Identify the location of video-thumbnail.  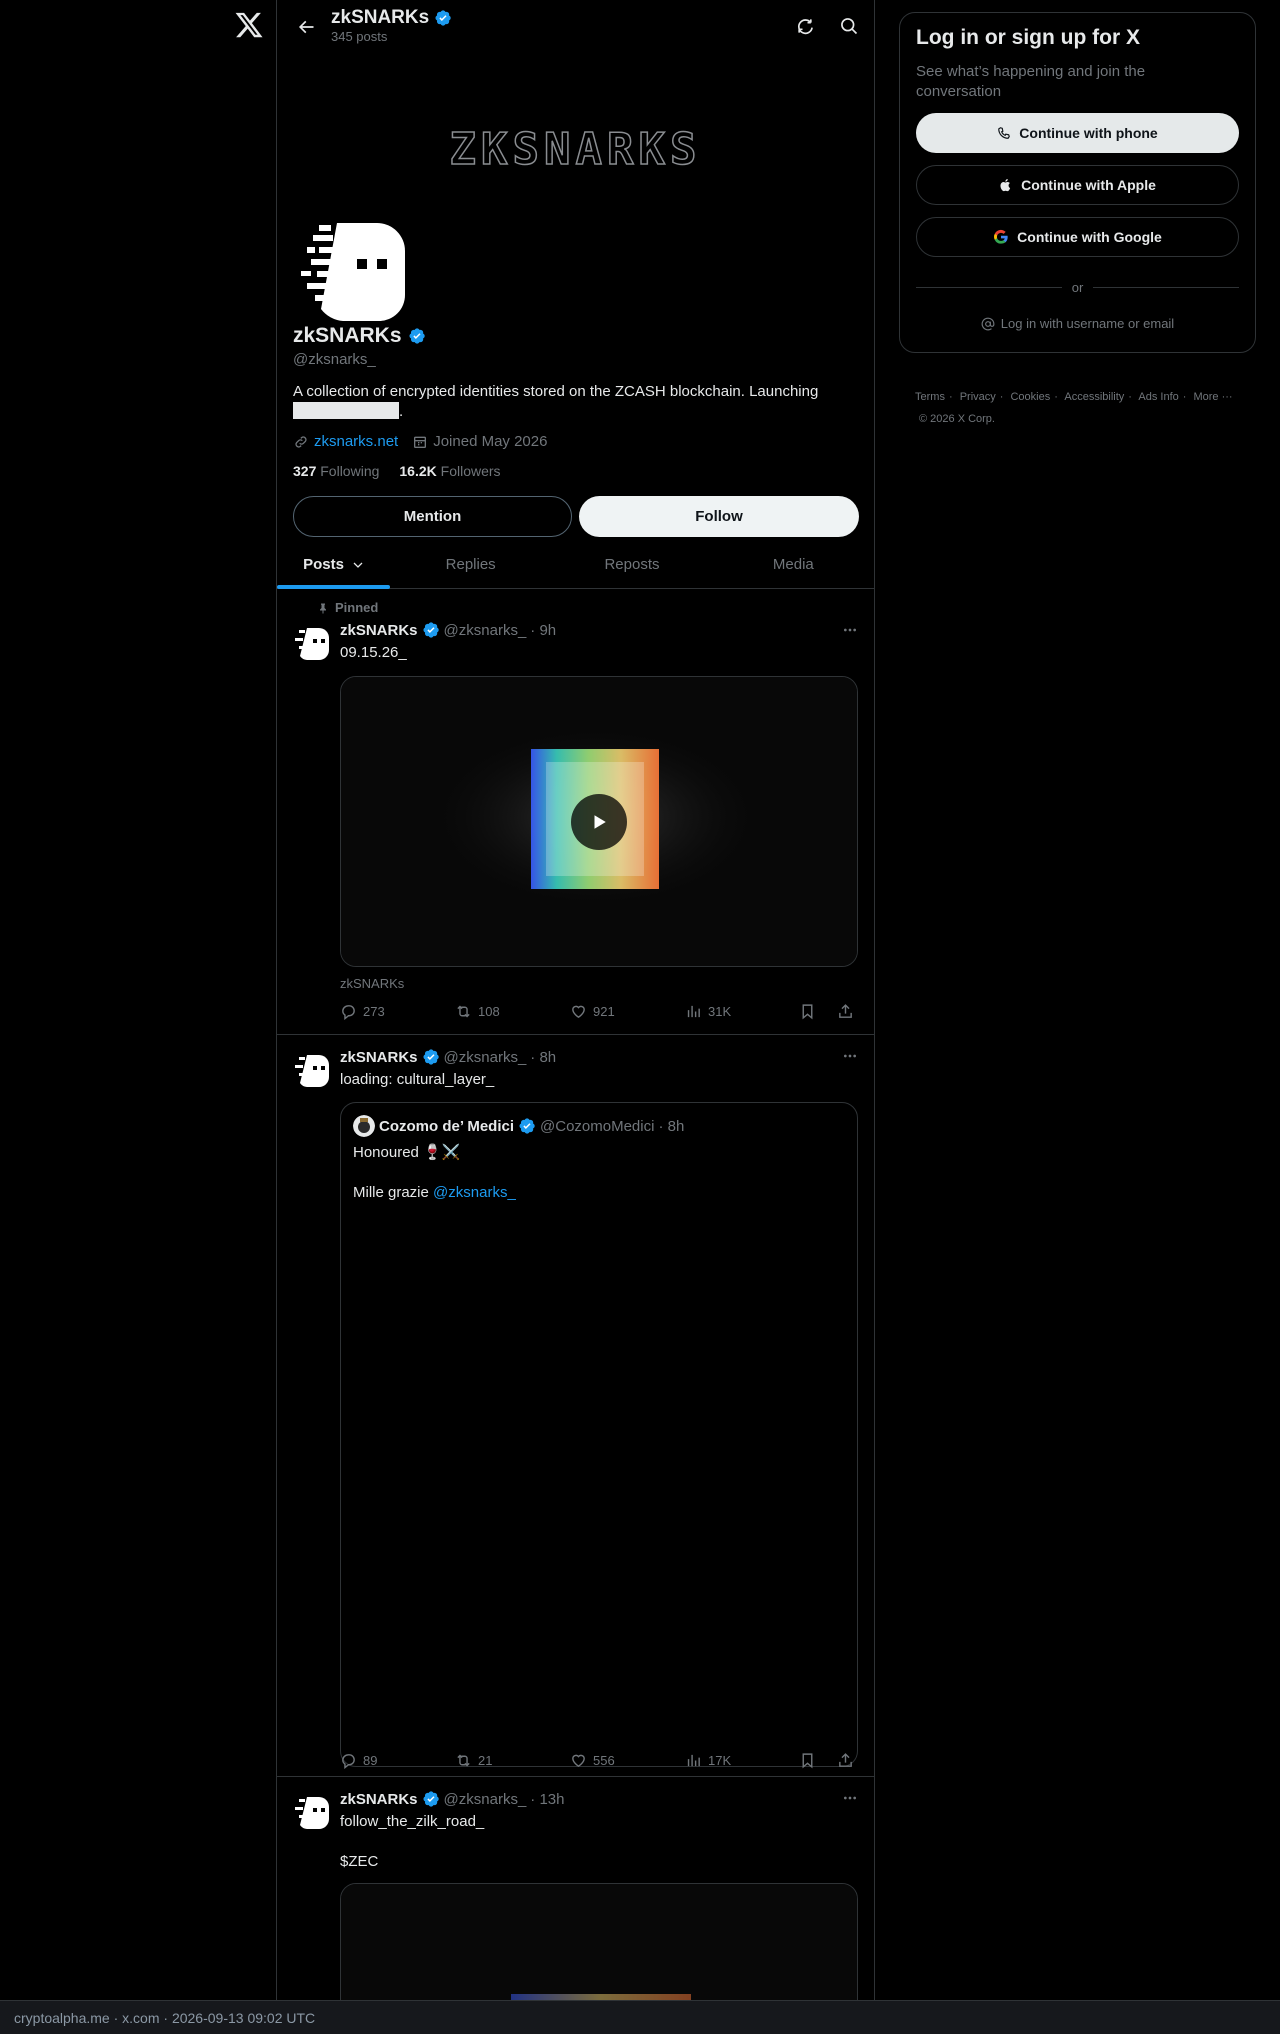
(599, 1942).